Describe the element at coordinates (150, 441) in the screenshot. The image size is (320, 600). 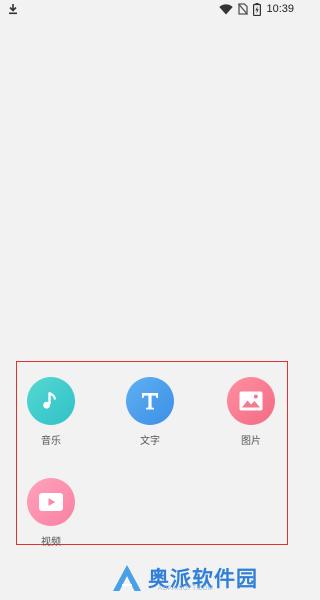
I see `text-label: 文字` at that location.